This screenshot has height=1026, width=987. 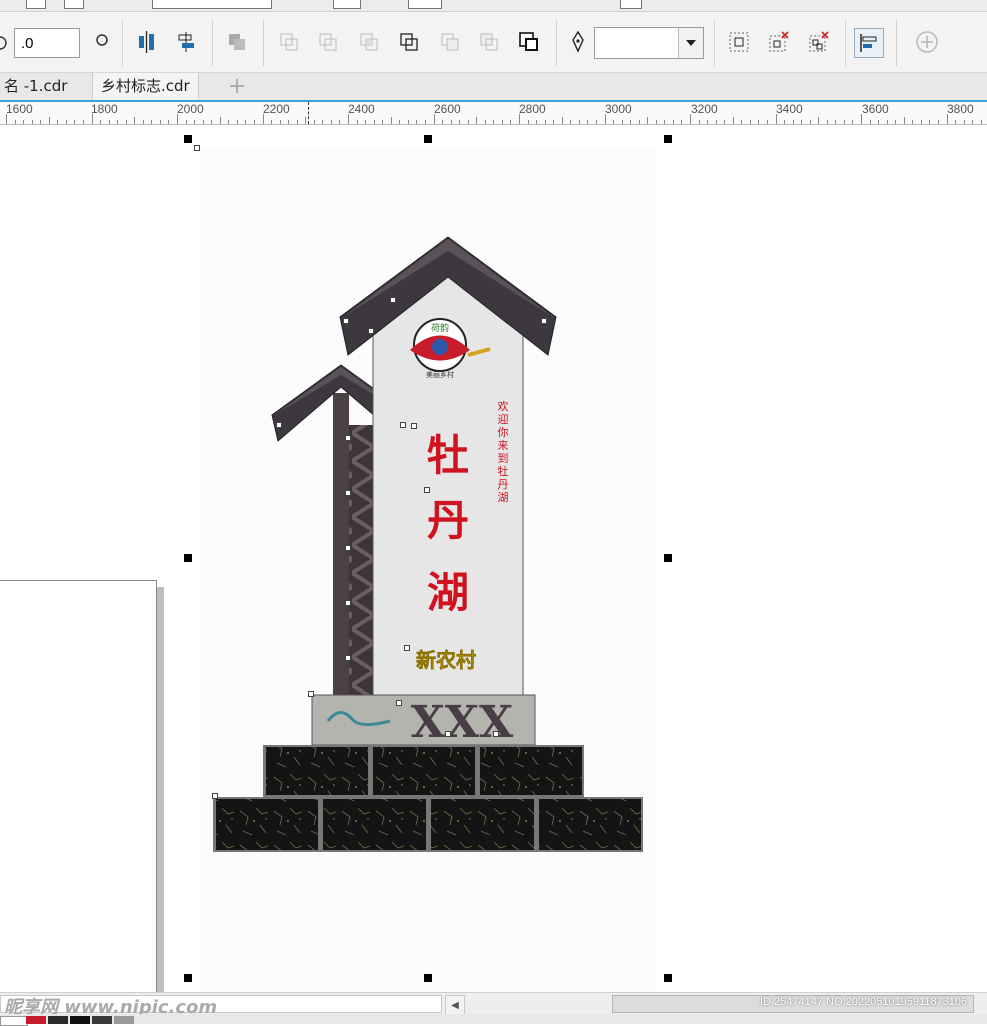 What do you see at coordinates (35, 86) in the screenshot?
I see `tab-document-1: 名 -1.cdr` at bounding box center [35, 86].